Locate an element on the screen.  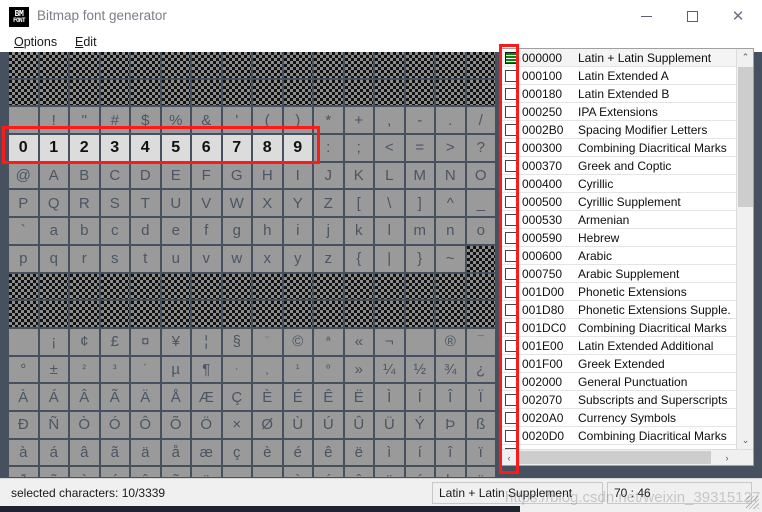
char-cell-selected: 7 is located at coordinates (237, 149).